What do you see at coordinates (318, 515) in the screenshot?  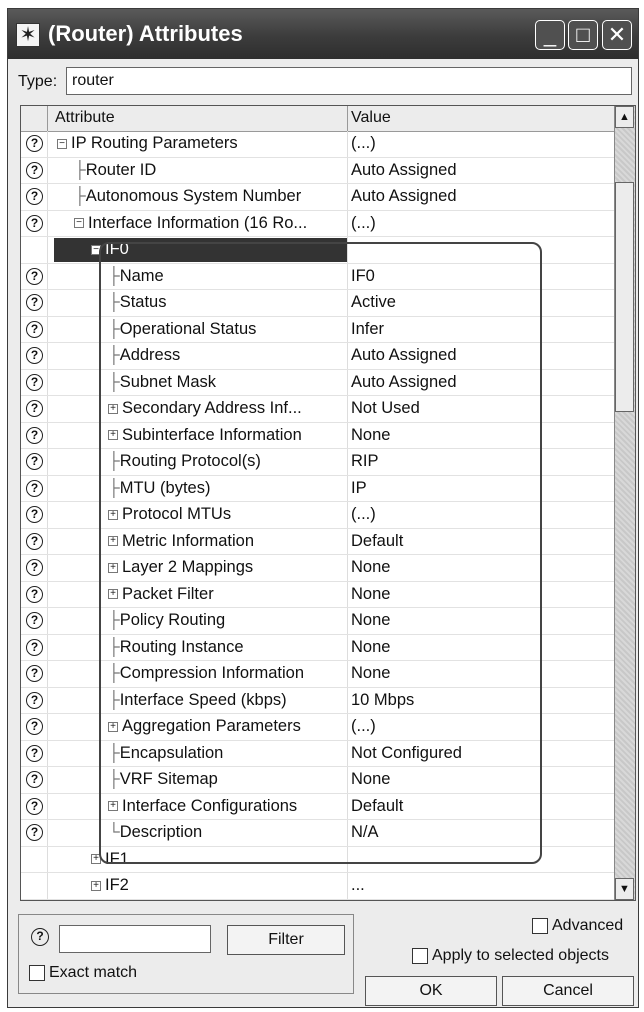 I see `table-row: ? + Protocol MTUs (...)` at bounding box center [318, 515].